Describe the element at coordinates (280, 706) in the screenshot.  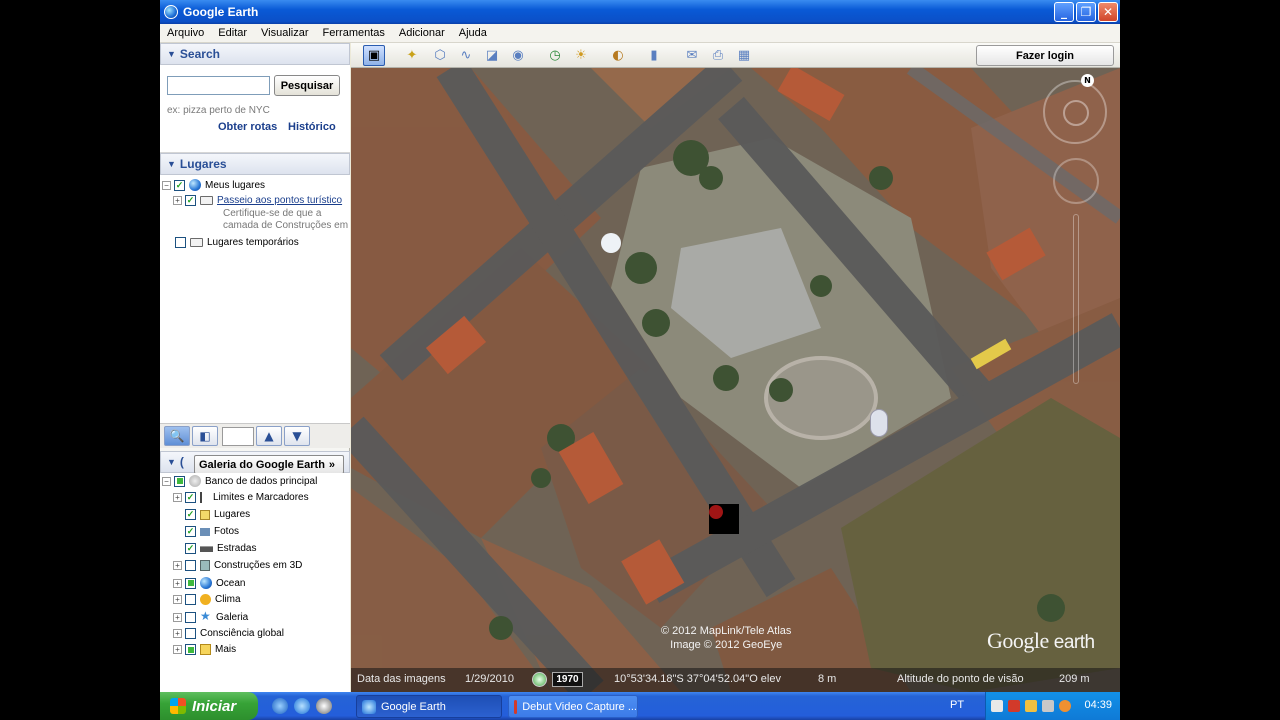
I see `quicklaunch-desktop-icon` at that location.